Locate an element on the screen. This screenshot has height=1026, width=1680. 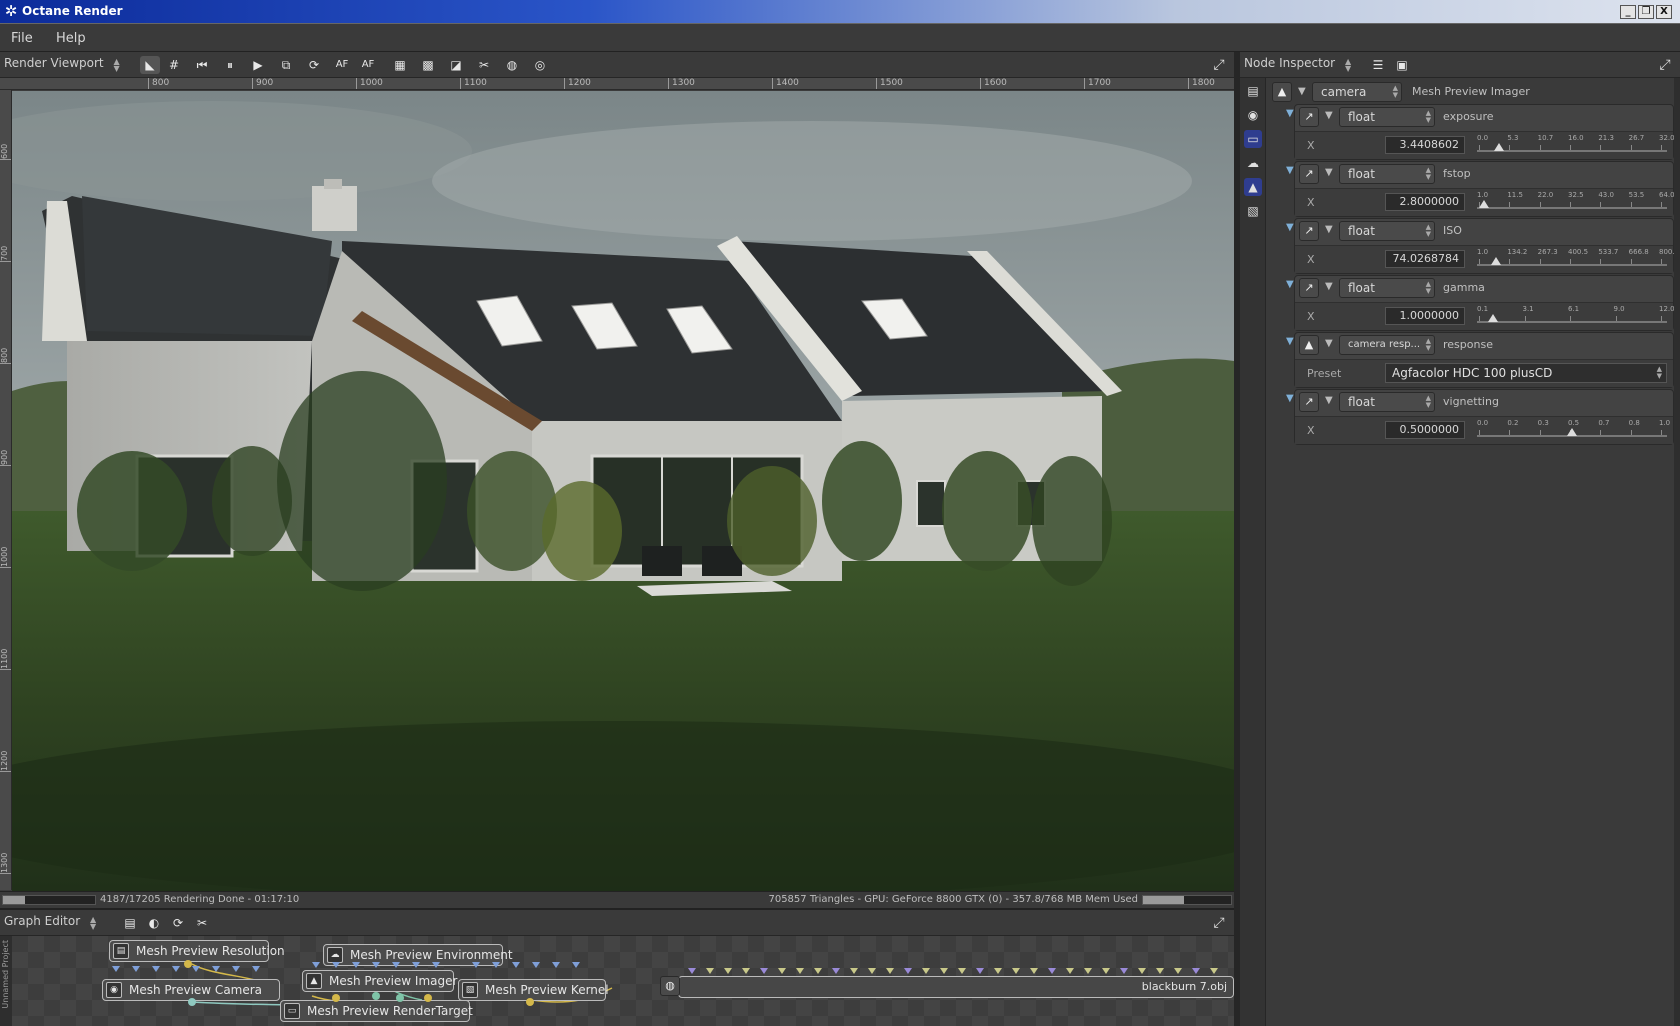
pause-icon: ⏸ is located at coordinates (230, 65).